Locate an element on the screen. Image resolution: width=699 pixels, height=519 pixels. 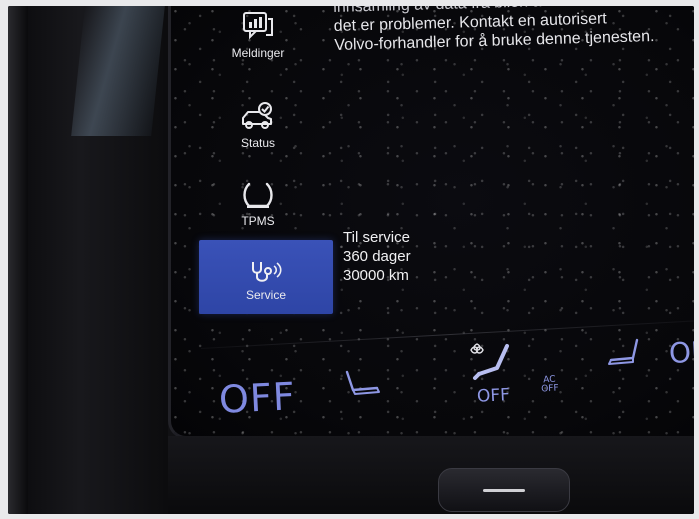
ac-off-button: AC OFF is located at coordinates (549, 385).